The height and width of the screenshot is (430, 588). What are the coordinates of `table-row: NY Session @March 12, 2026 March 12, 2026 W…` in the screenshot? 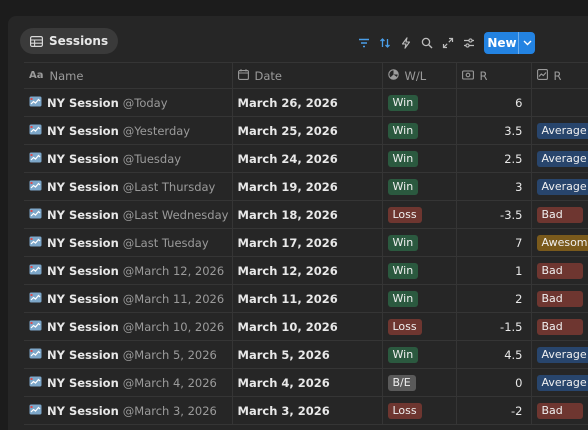 It's located at (306, 270).